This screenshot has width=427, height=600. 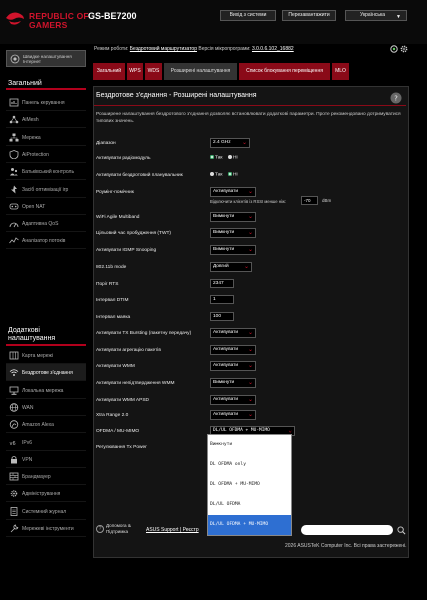 What do you see at coordinates (249, 485) in the screenshot?
I see `ofdma-option: DL OFDMA + MU-MIMO` at bounding box center [249, 485].